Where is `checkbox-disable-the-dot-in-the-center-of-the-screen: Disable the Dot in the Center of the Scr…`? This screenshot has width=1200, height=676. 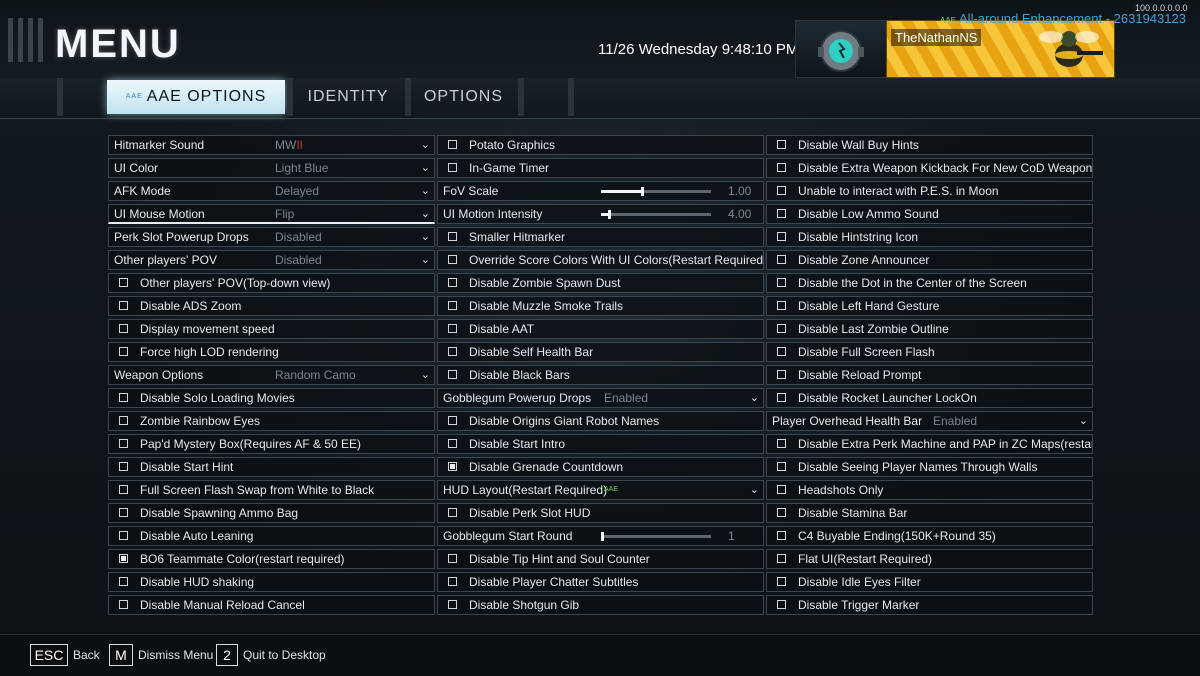 checkbox-disable-the-dot-in-the-center-of-the-screen: Disable the Dot in the Center of the Scr… is located at coordinates (929, 283).